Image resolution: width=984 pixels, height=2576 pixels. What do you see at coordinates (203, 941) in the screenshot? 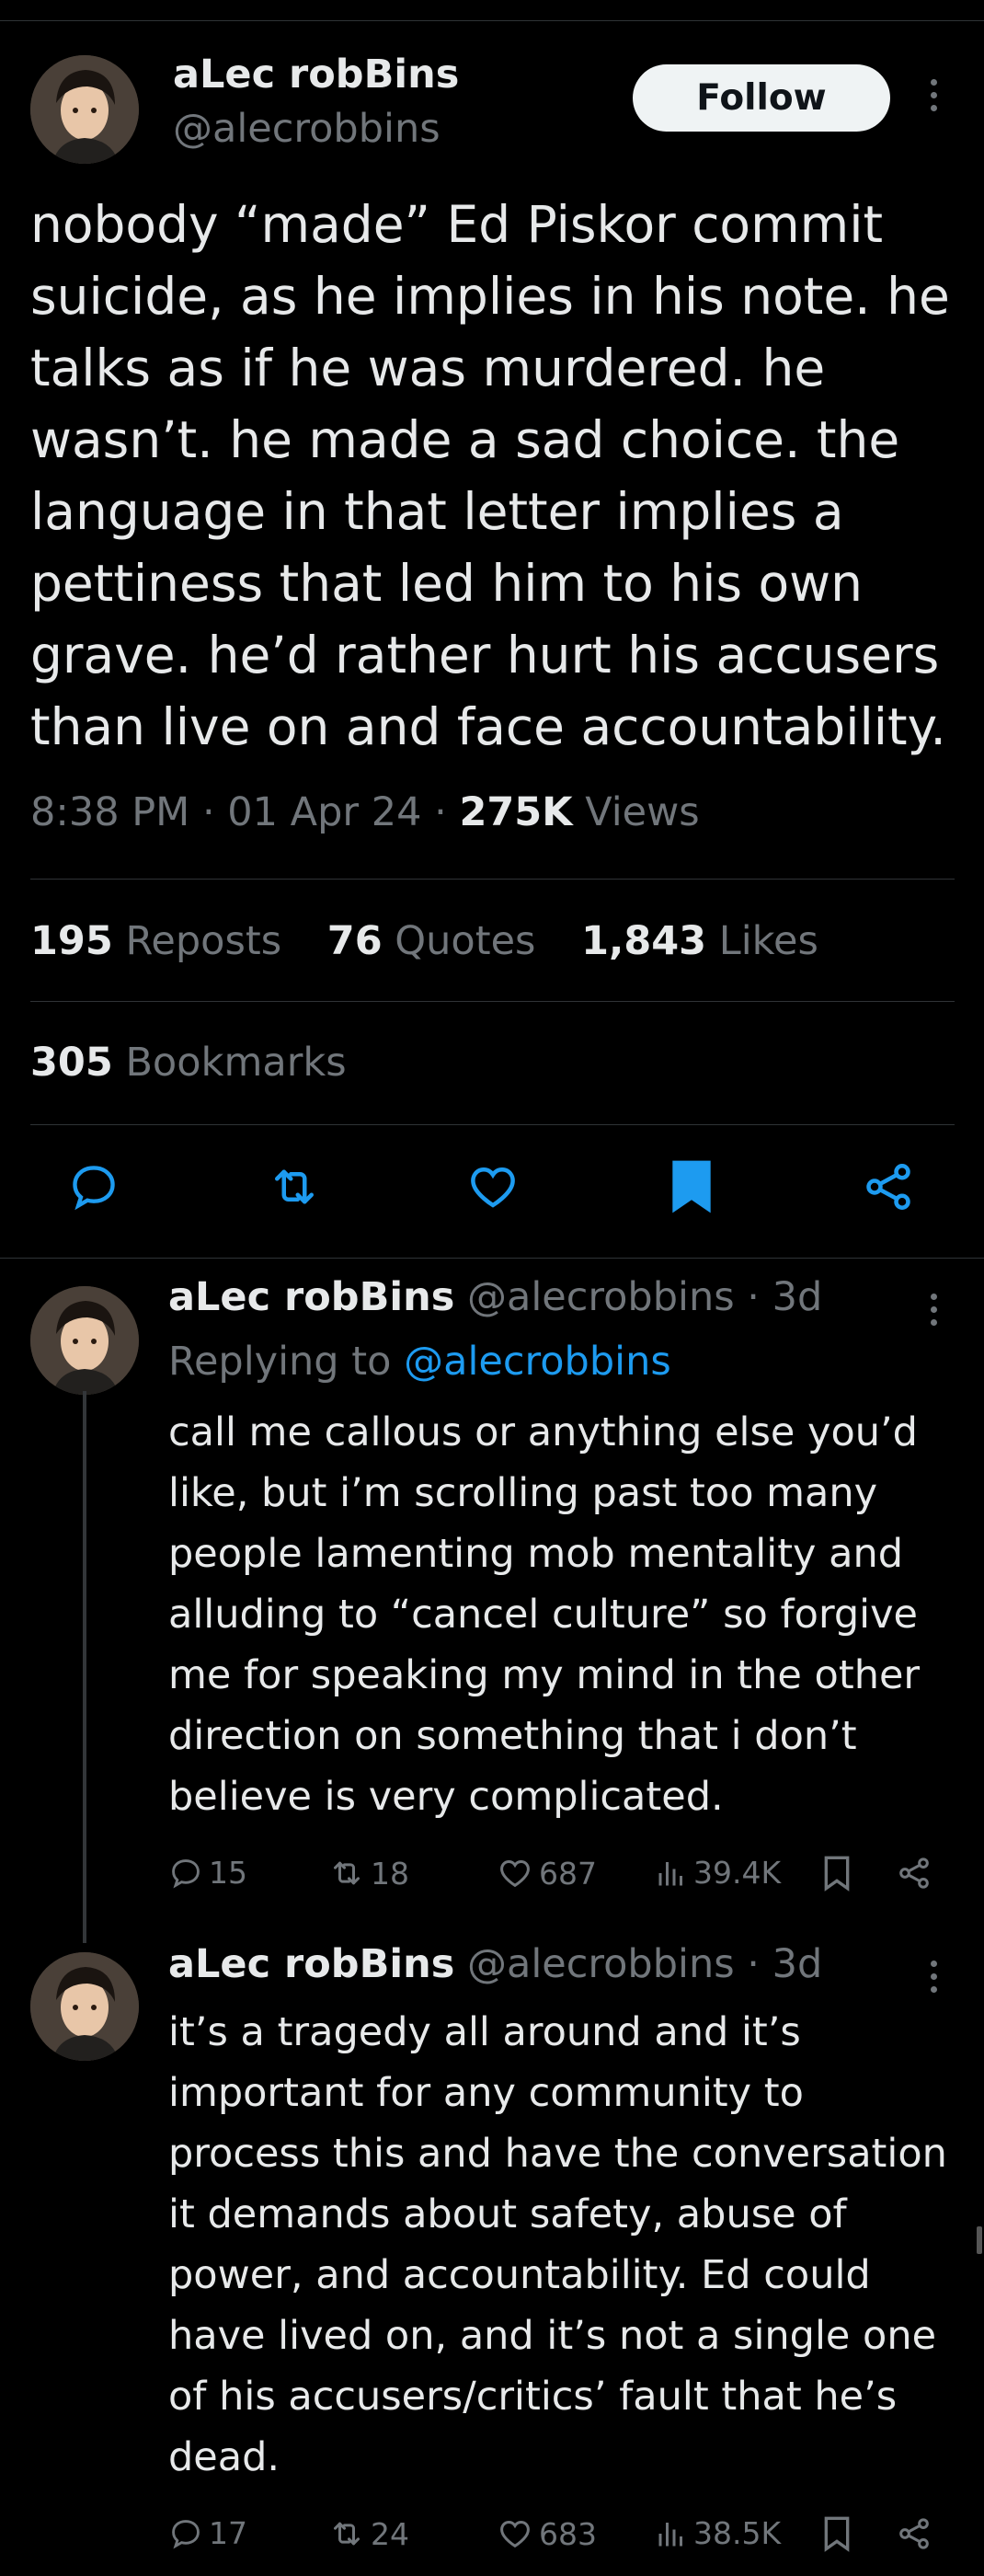
I see `reposts-label: Reposts` at bounding box center [203, 941].